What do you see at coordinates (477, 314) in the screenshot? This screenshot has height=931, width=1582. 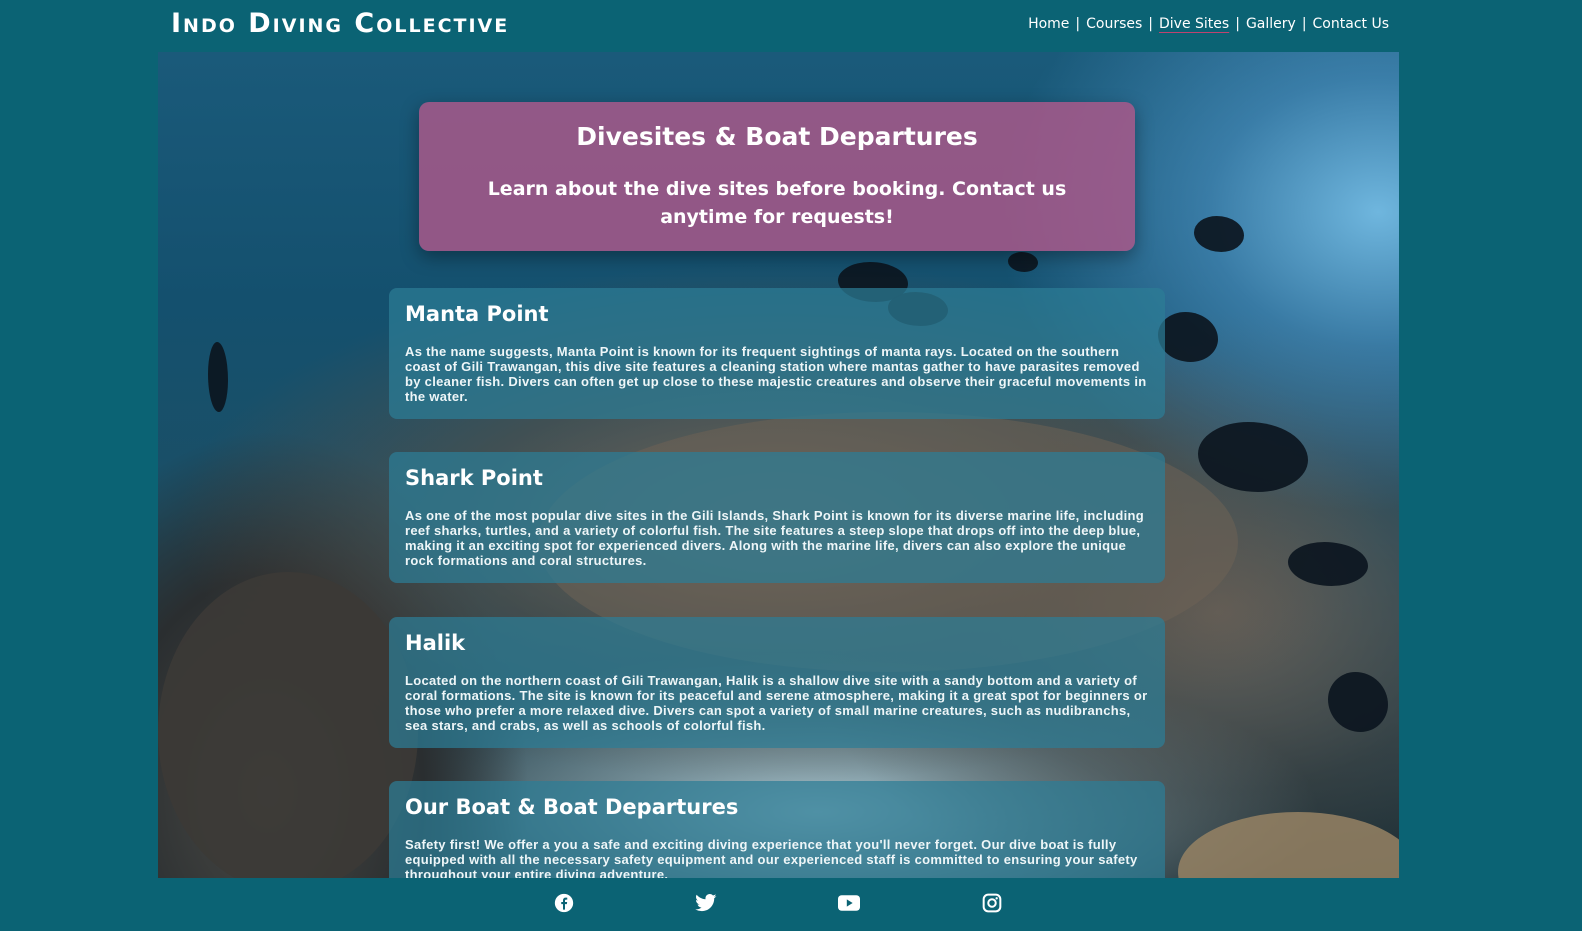 I see `dive-site-title: Manta Point` at bounding box center [477, 314].